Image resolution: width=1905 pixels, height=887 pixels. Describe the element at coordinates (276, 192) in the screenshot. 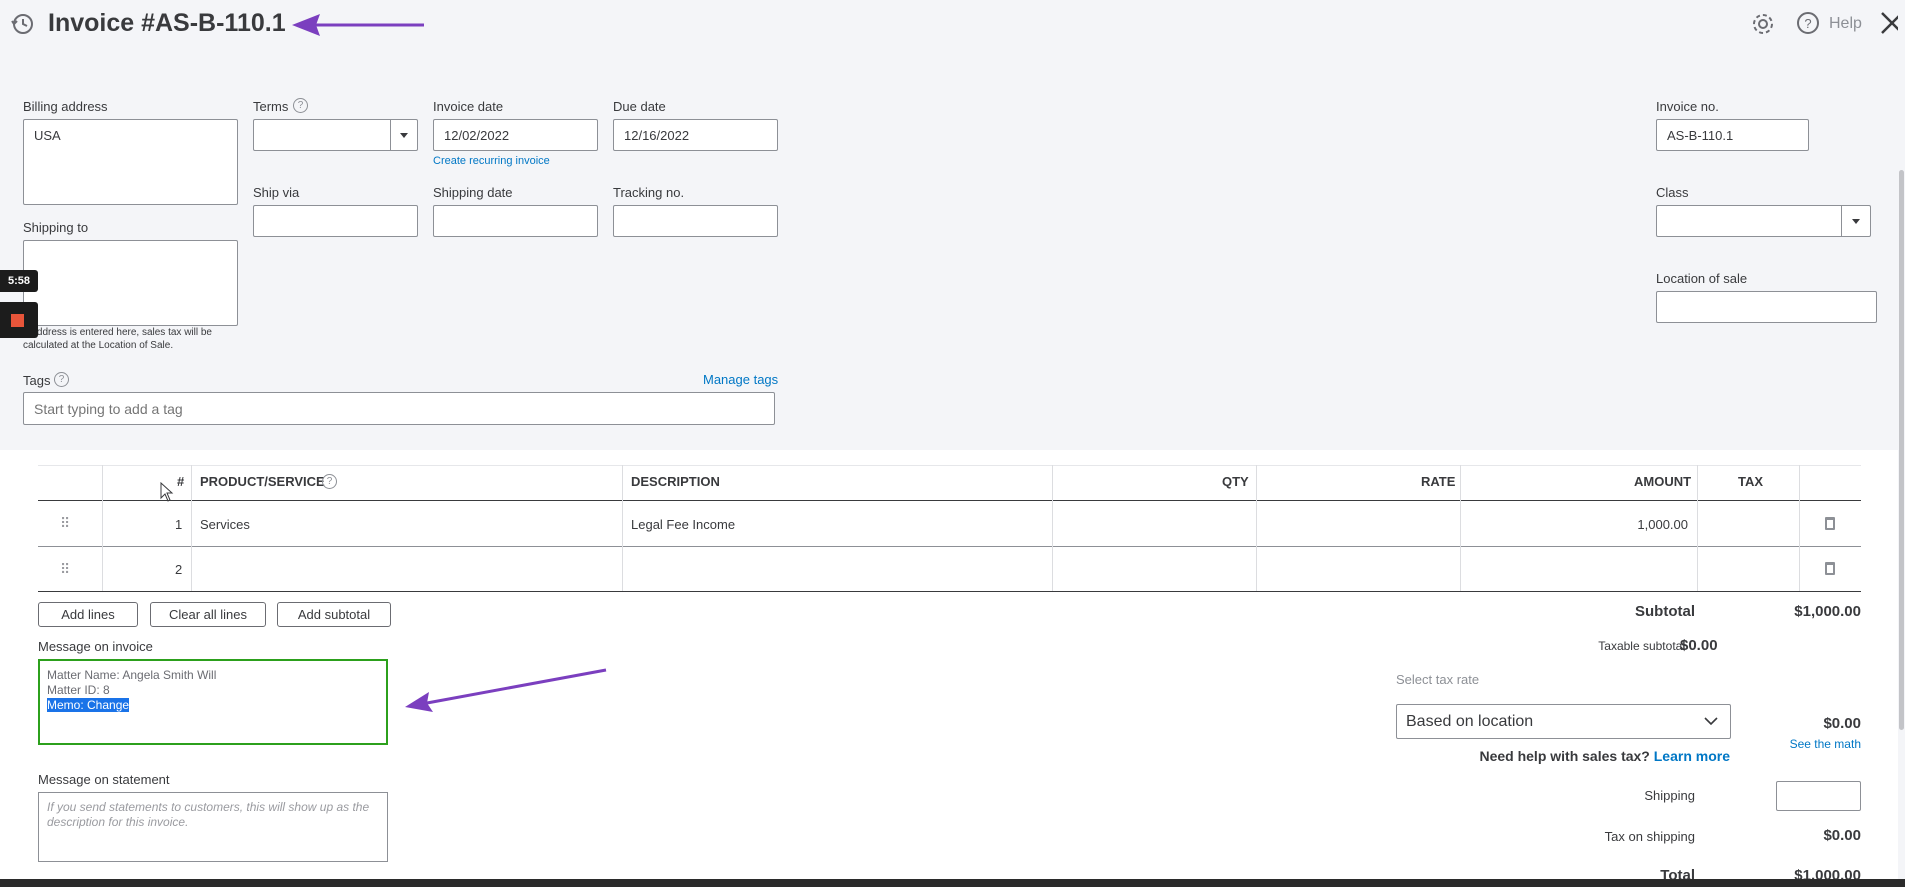

I see `ship-via-label: Ship via` at that location.